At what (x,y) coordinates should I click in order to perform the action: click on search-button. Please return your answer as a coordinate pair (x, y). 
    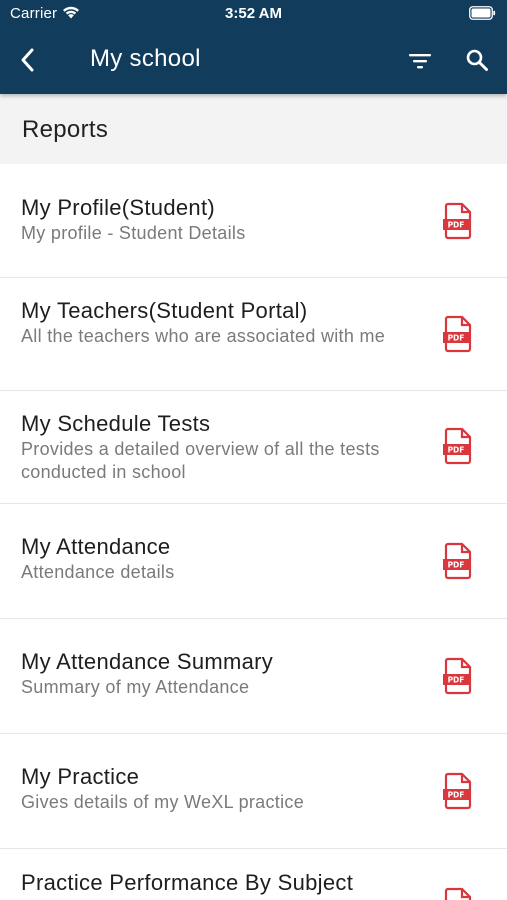
    Looking at the image, I should click on (477, 60).